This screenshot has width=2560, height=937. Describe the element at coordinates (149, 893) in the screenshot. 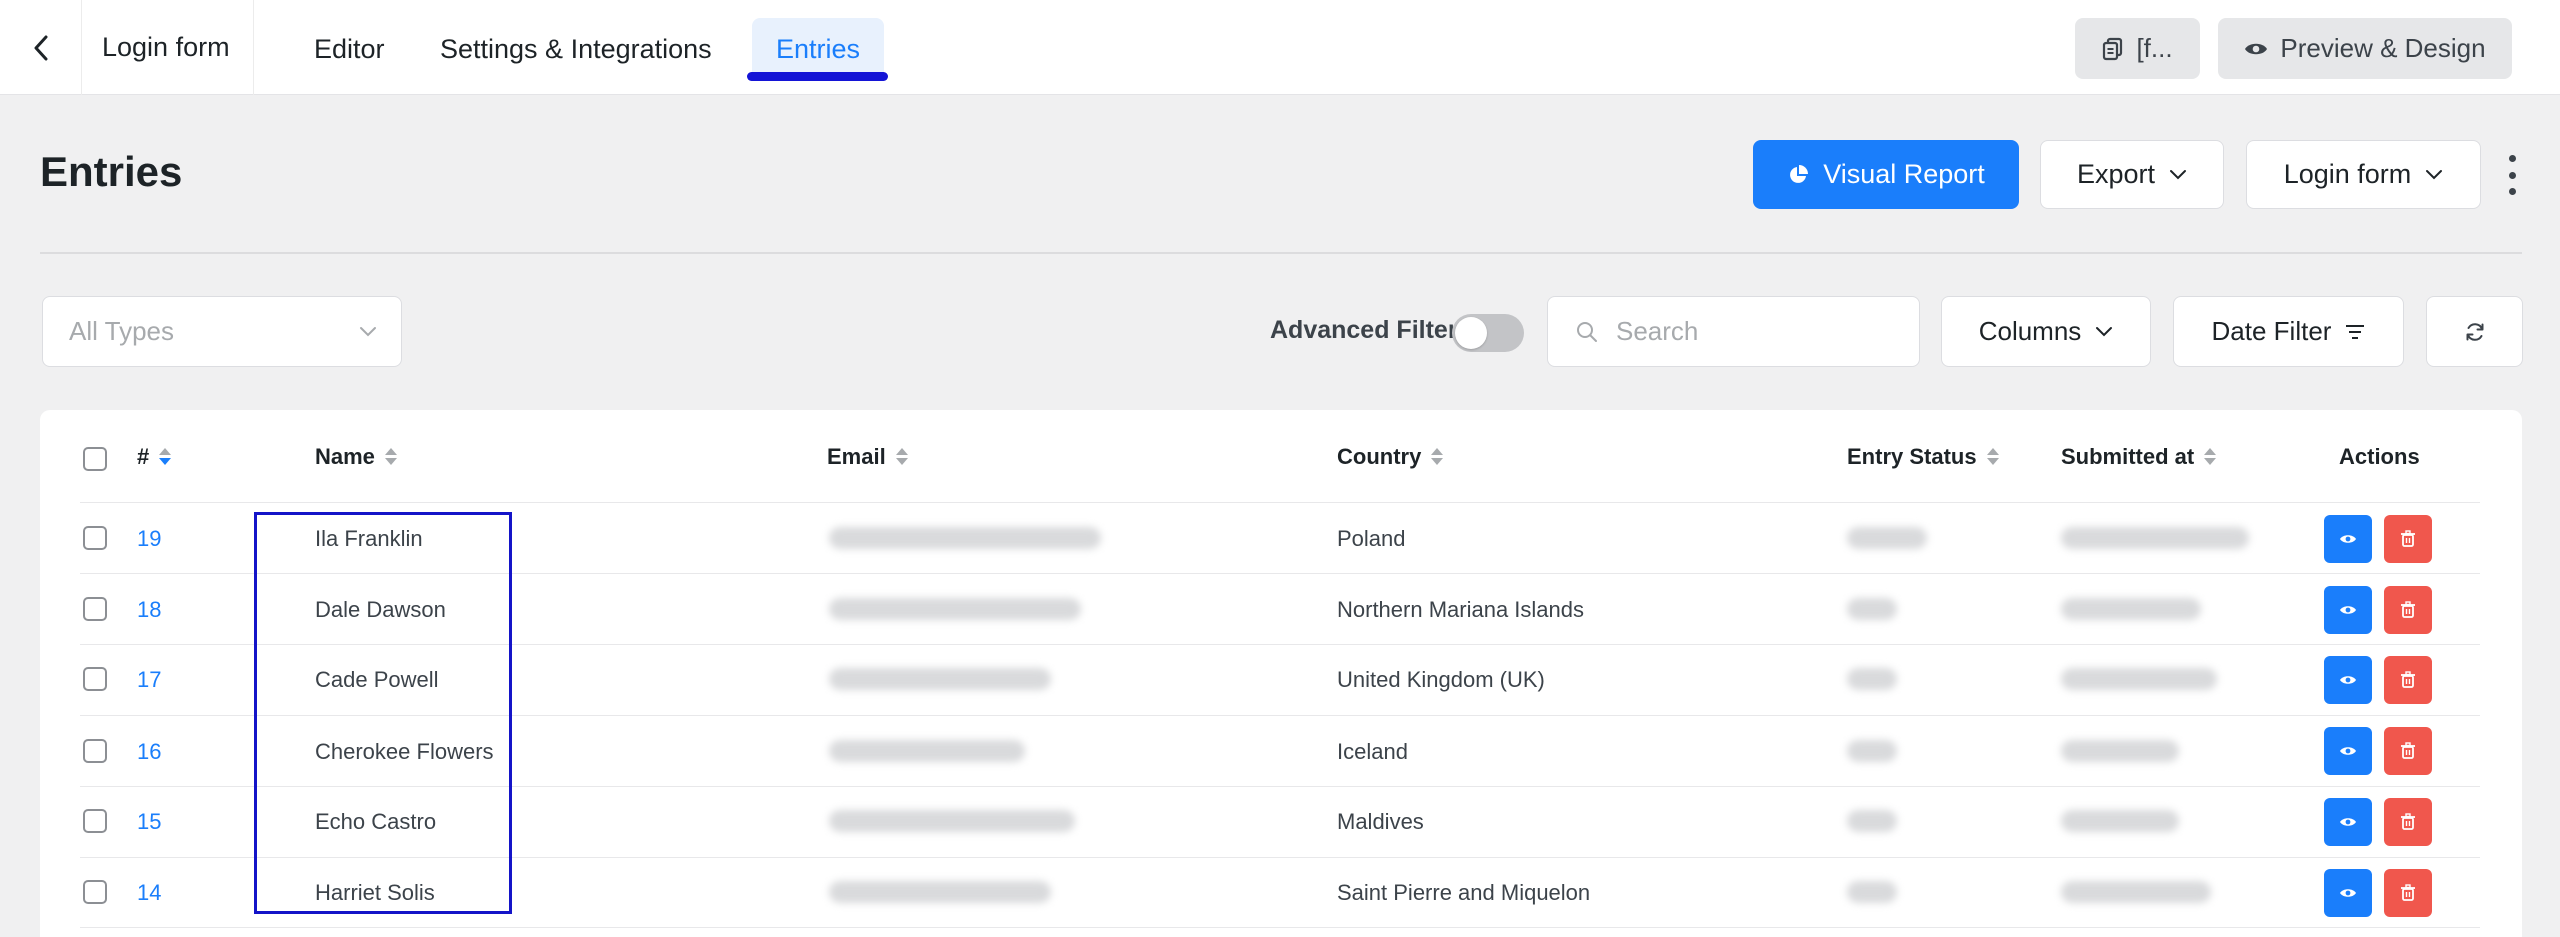

I see `entry-id-link: 14` at that location.